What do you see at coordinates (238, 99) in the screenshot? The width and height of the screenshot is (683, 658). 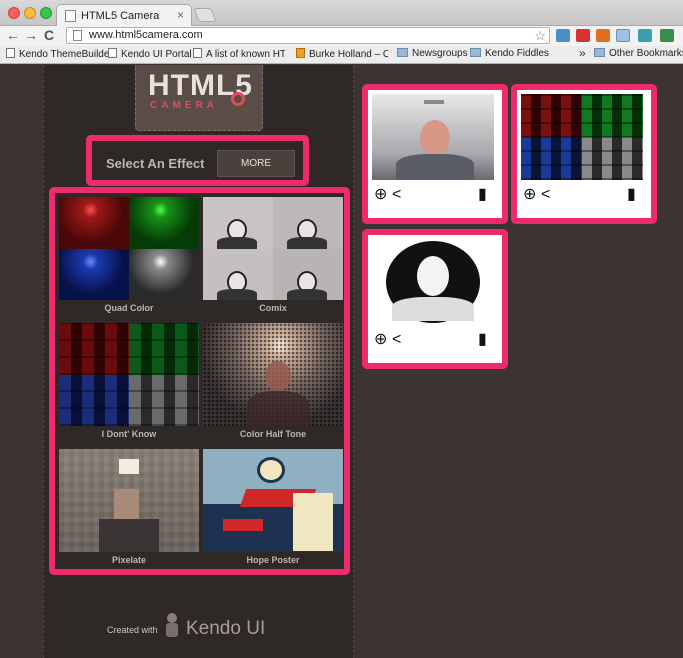 I see `camera-lens-icon` at bounding box center [238, 99].